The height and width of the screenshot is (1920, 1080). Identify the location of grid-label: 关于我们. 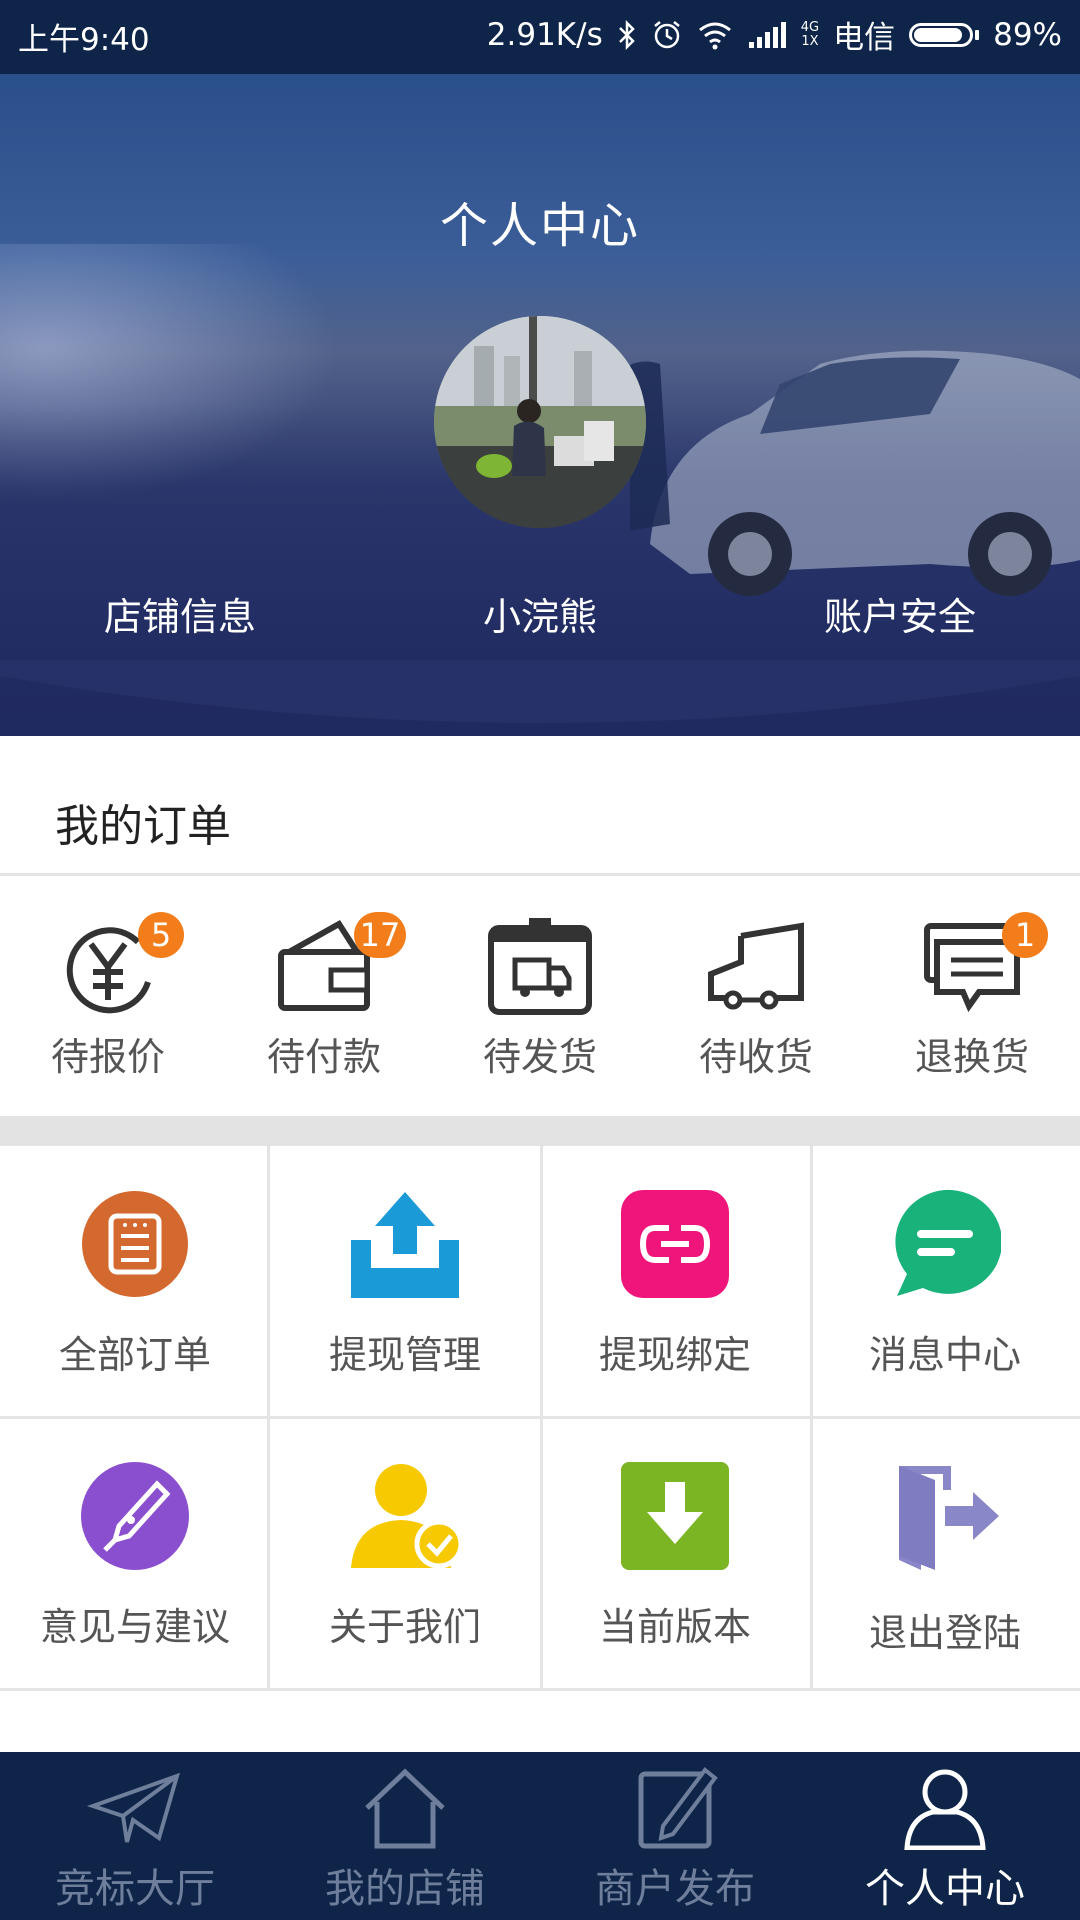
(404, 1627).